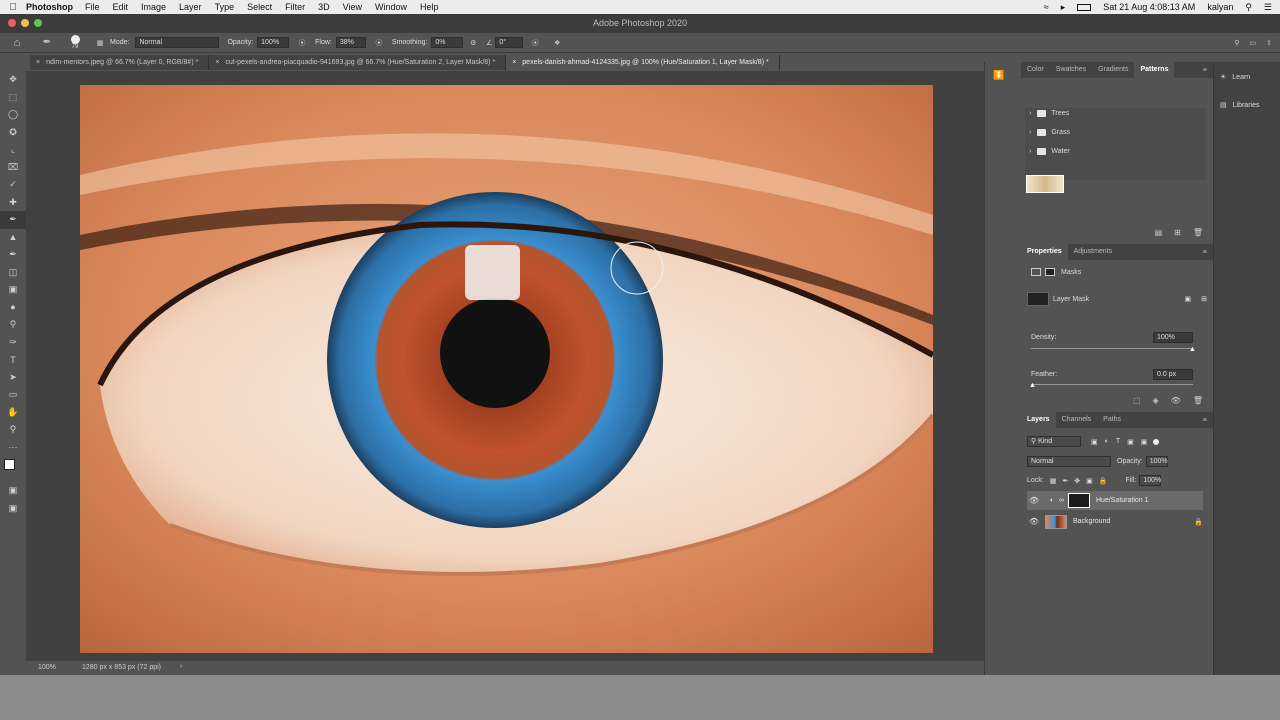  What do you see at coordinates (1046, 7) in the screenshot?
I see `wifi-icon: ≈` at bounding box center [1046, 7].